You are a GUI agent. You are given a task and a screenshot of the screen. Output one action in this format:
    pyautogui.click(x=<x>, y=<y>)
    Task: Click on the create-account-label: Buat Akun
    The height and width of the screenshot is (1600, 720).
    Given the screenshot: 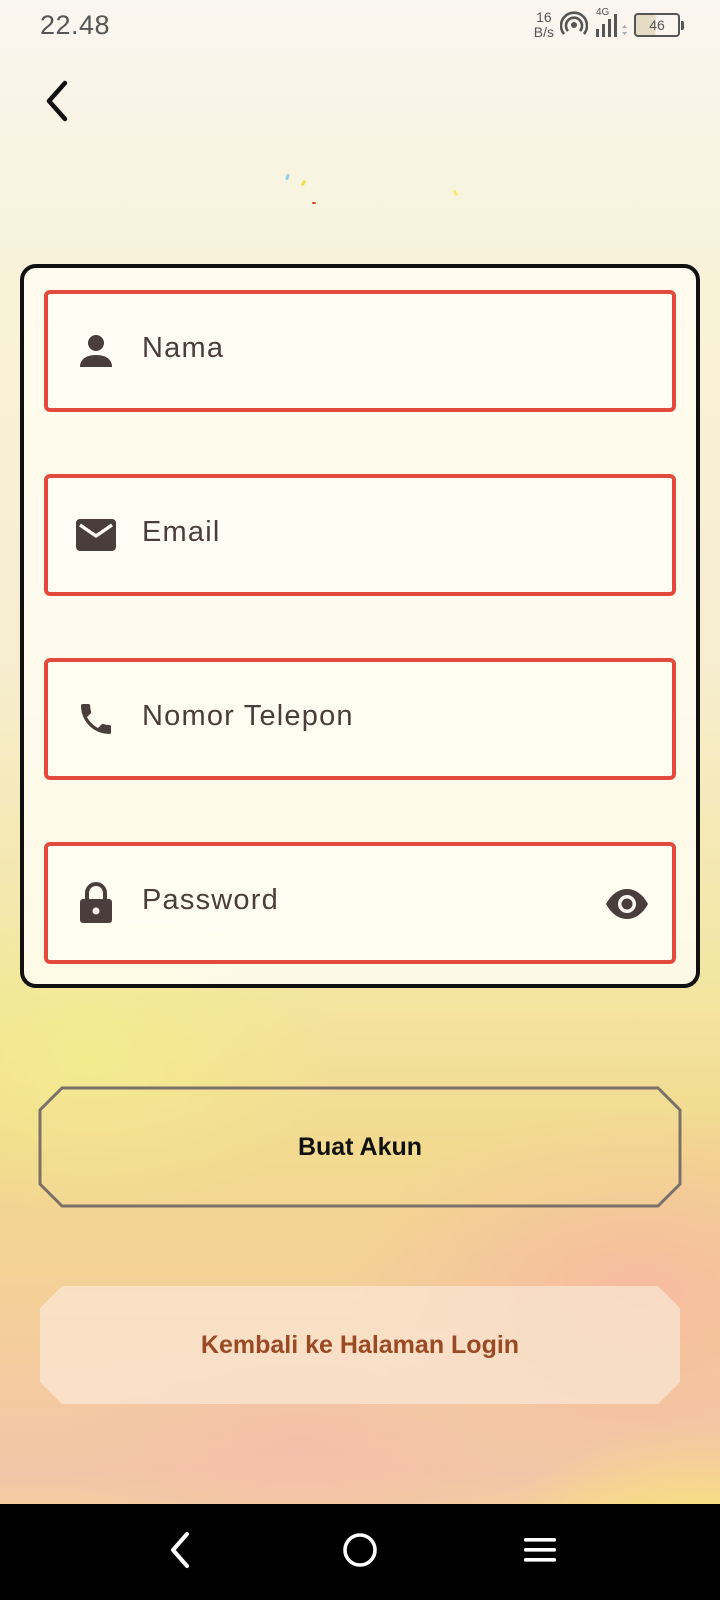 What is the action you would take?
    pyautogui.click(x=360, y=1146)
    